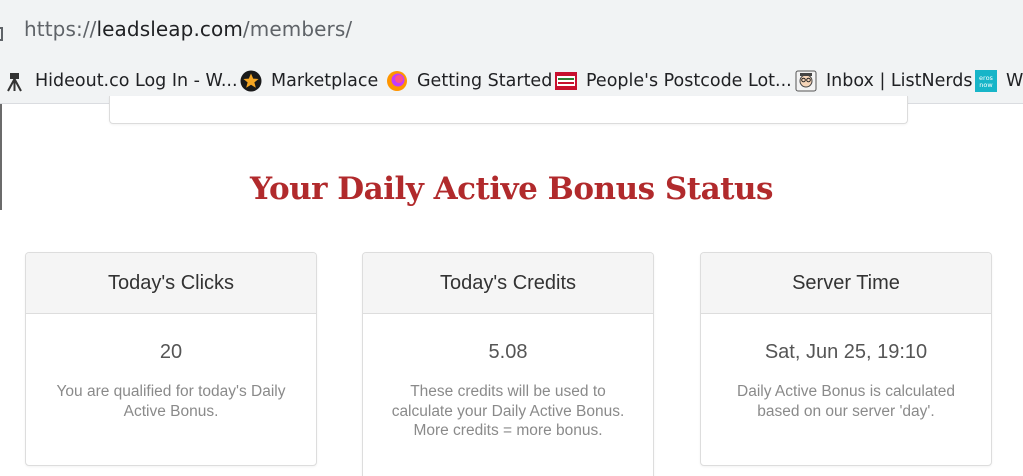  Describe the element at coordinates (511, 28) in the screenshot. I see `address-bar: https://leadsleap.com/members/` at that location.